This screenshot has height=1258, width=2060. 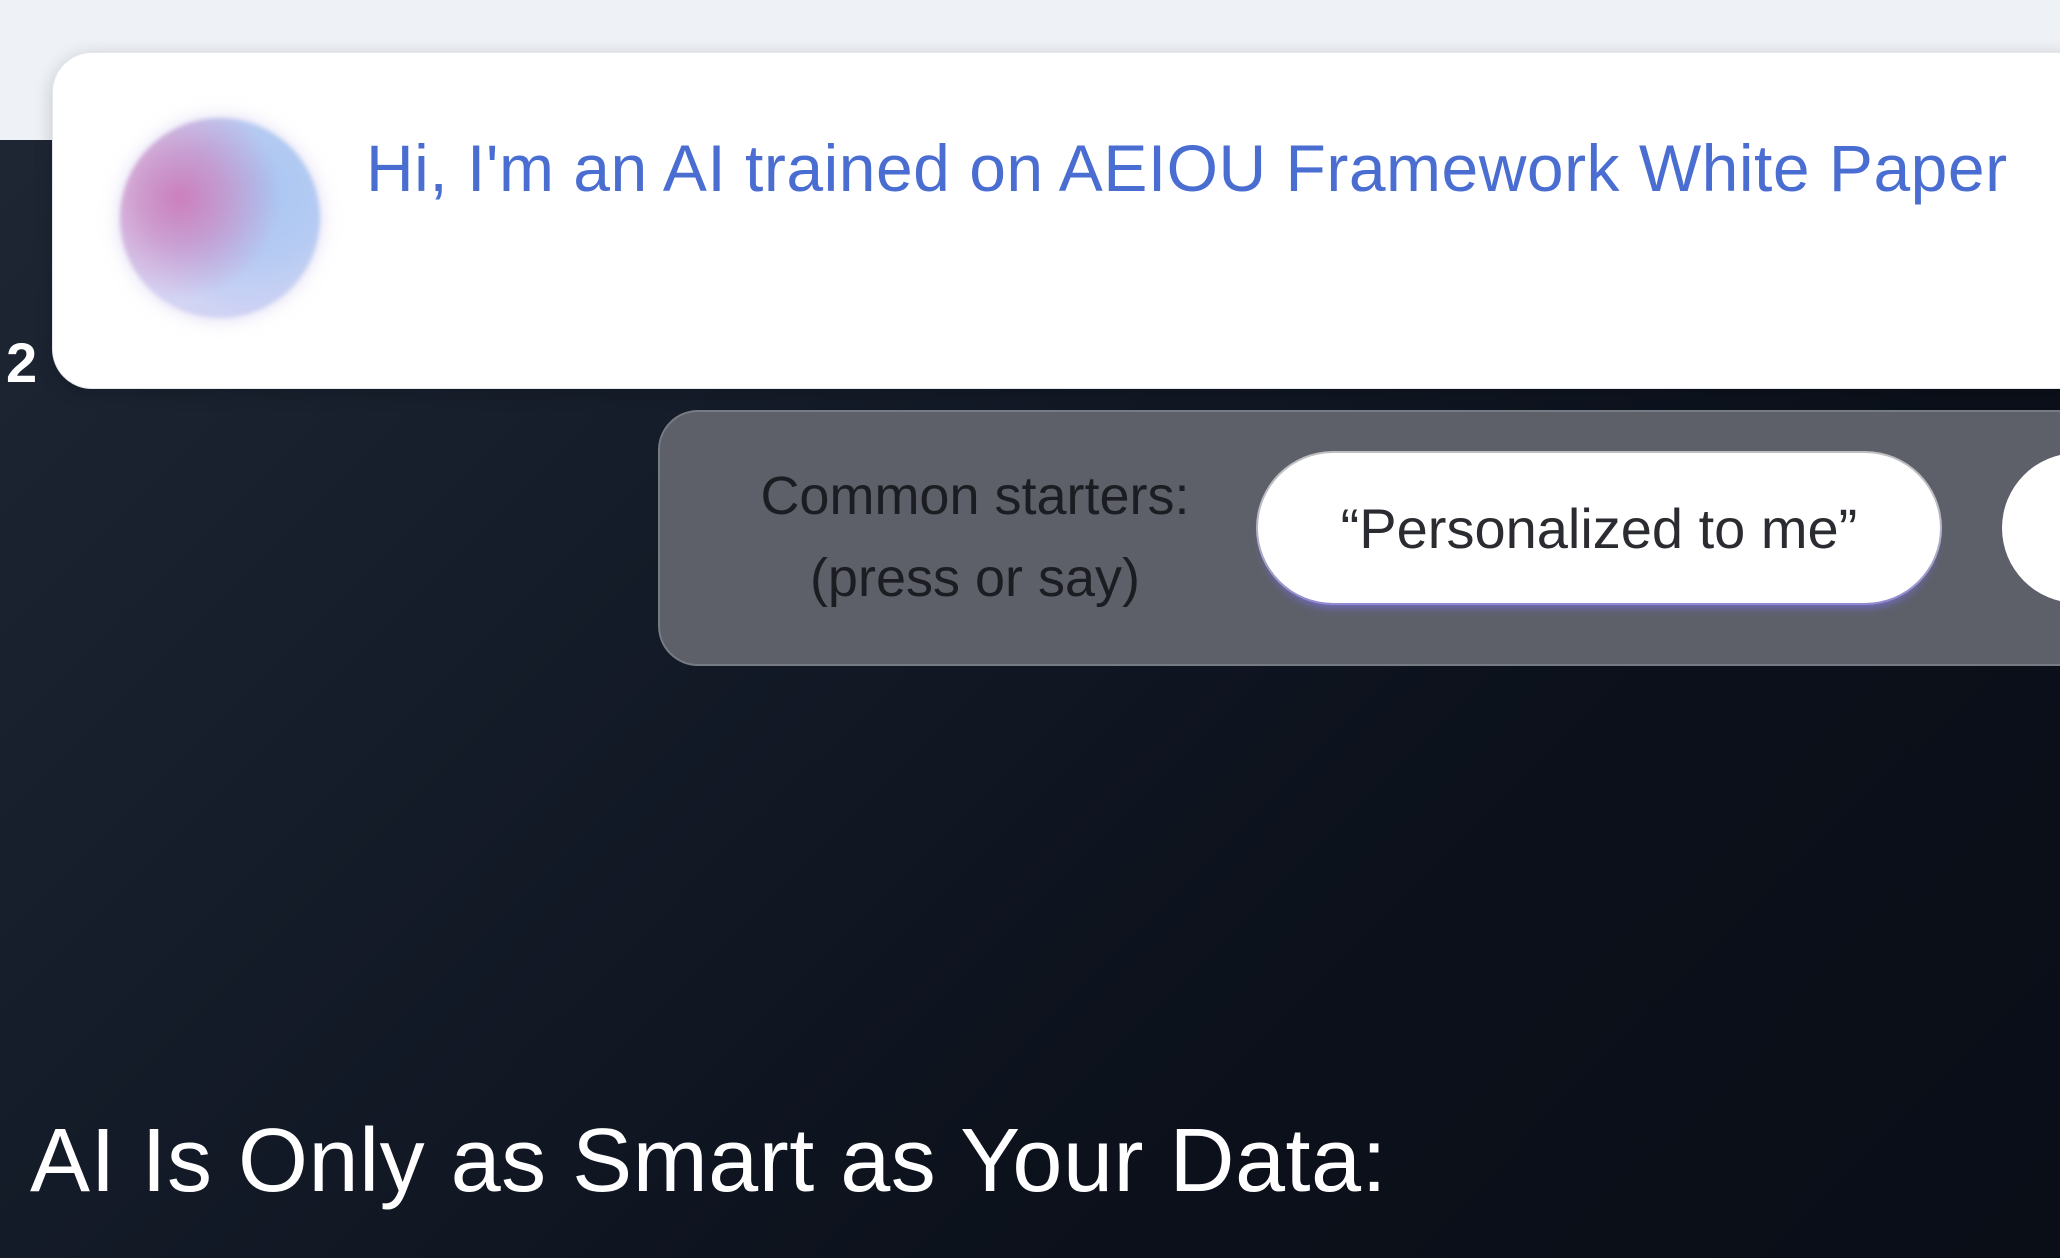 I want to click on starter-chip-personalized: “Personalized to me”, so click(x=1599, y=528).